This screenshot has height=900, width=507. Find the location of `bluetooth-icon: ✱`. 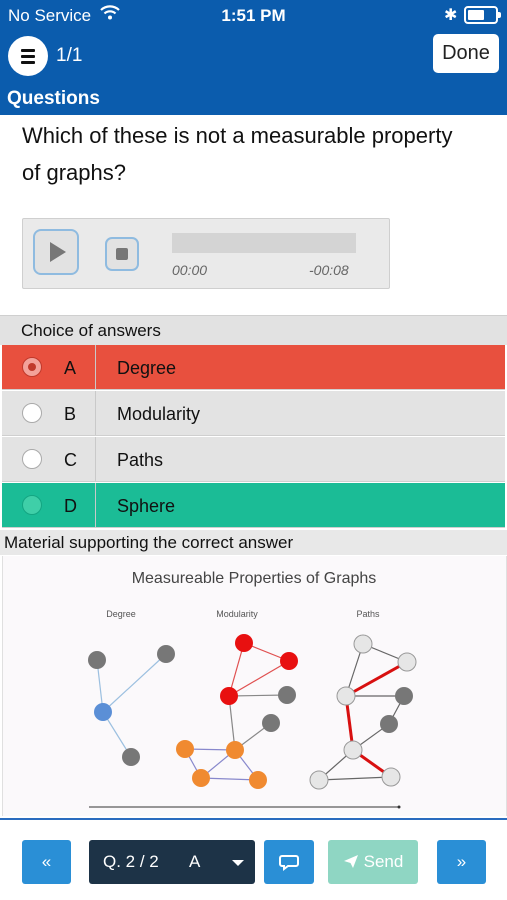

bluetooth-icon: ✱ is located at coordinates (451, 15).